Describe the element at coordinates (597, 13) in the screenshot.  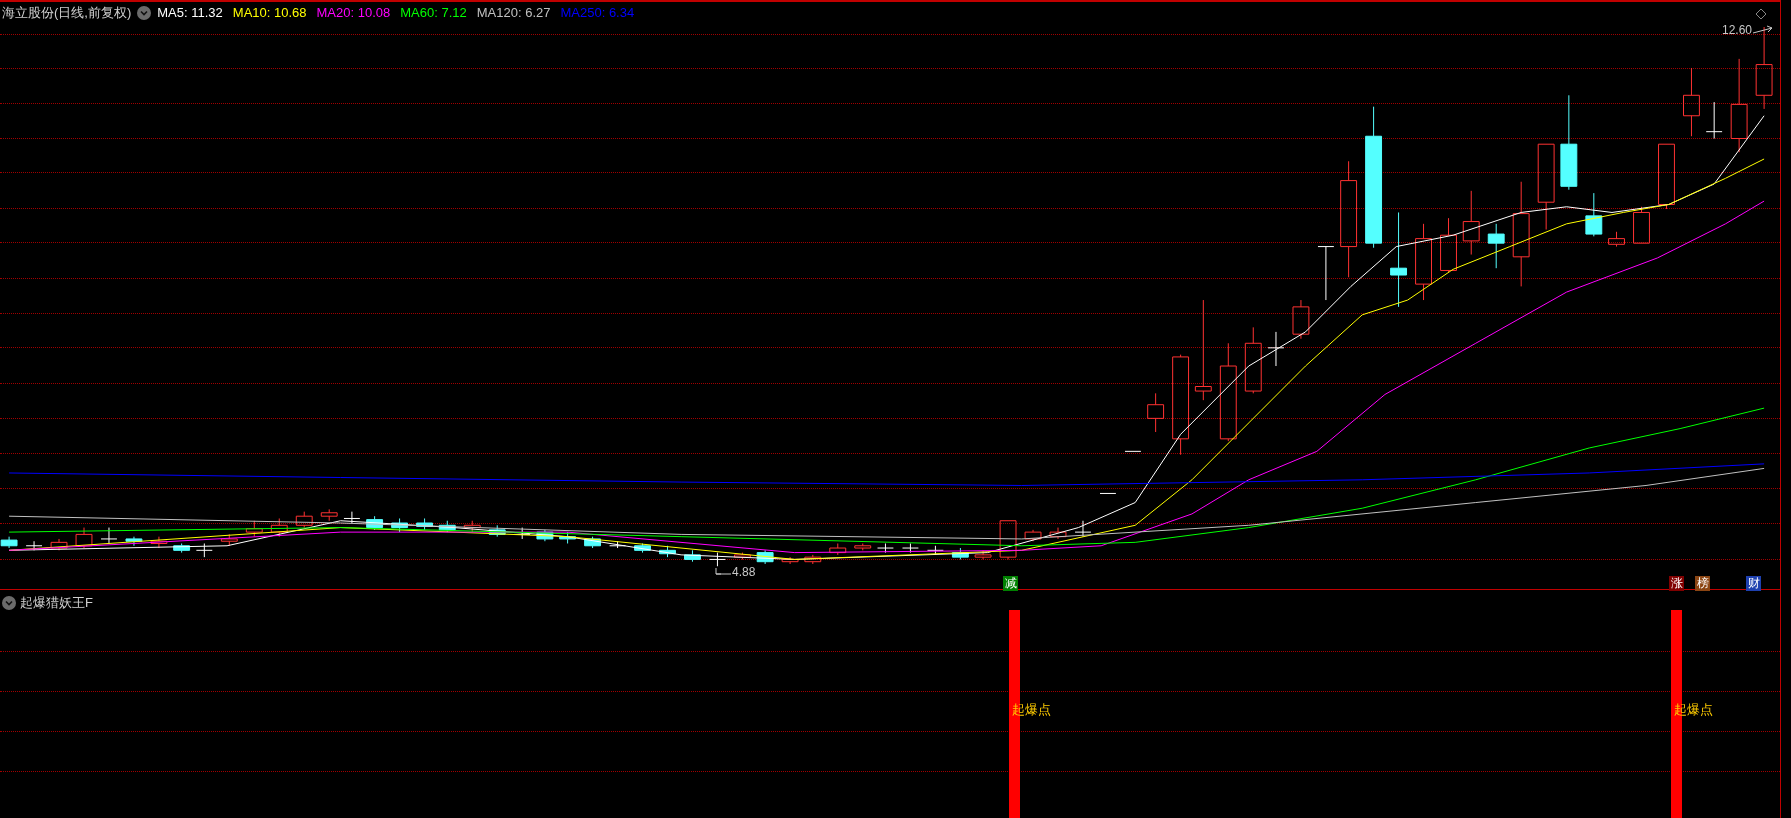
I see `moving-average-value: MA250: 6.34` at that location.